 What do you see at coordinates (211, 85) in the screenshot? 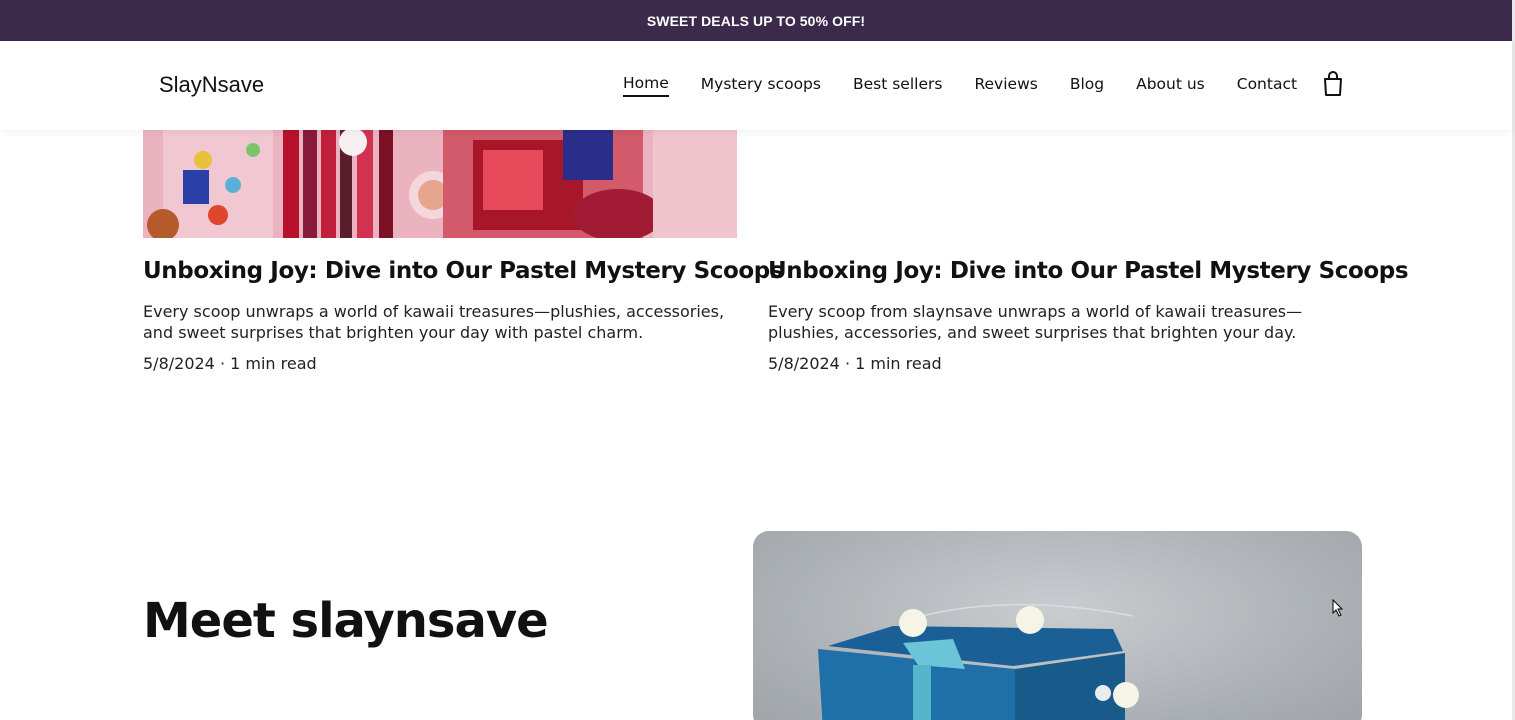
I see `site-logo: SlayNsave` at bounding box center [211, 85].